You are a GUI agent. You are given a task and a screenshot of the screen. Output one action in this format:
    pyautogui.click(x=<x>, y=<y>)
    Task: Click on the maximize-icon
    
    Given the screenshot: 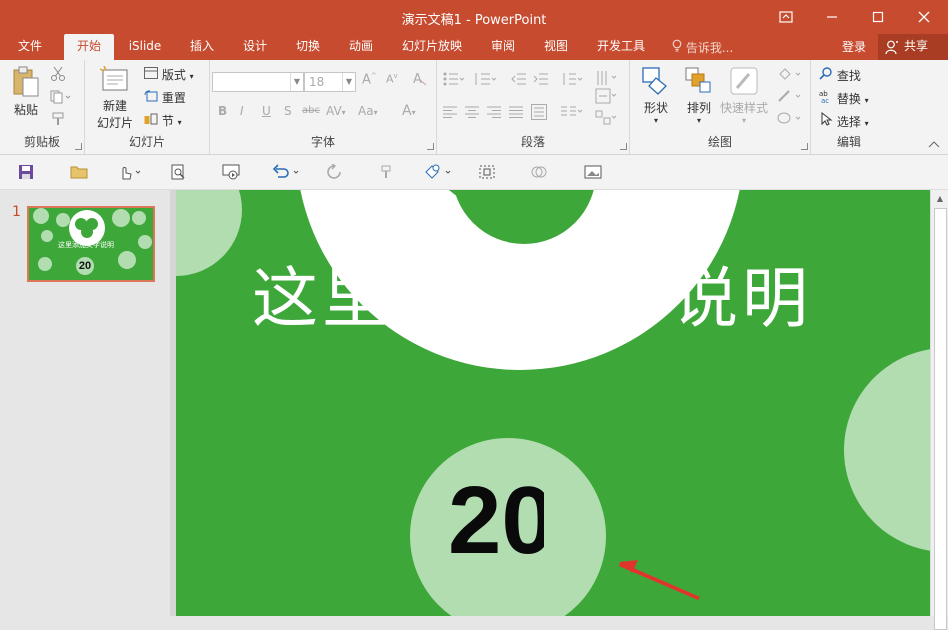 What is the action you would take?
    pyautogui.click(x=878, y=17)
    